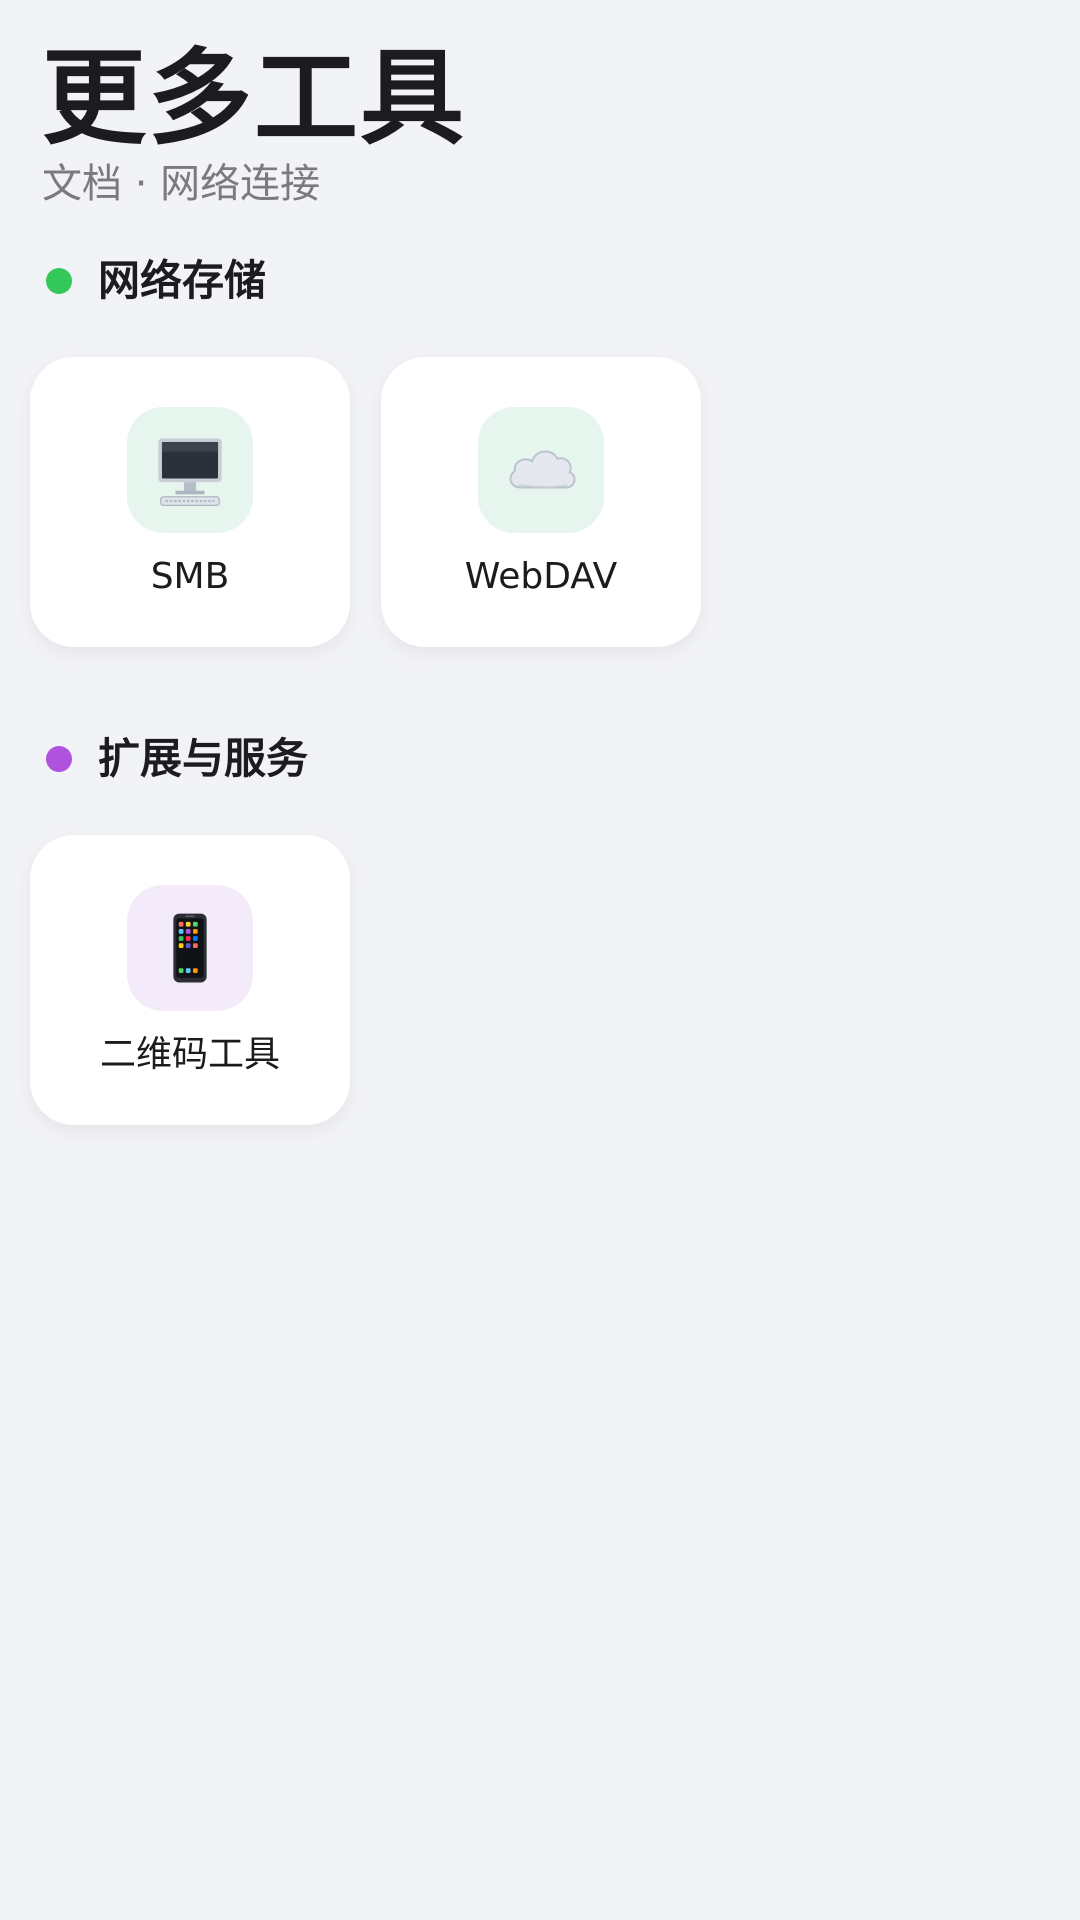 This screenshot has height=1920, width=1080. What do you see at coordinates (59, 759) in the screenshot?
I see `purple-dot-icon` at bounding box center [59, 759].